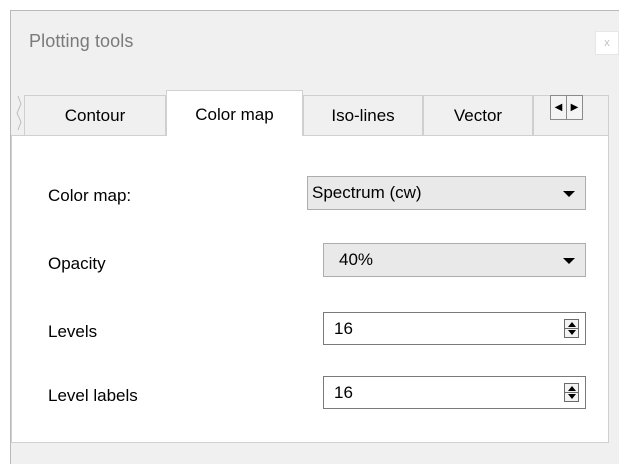 The image size is (619, 464). Describe the element at coordinates (454, 260) in the screenshot. I see `opacity-select: 40%` at that location.